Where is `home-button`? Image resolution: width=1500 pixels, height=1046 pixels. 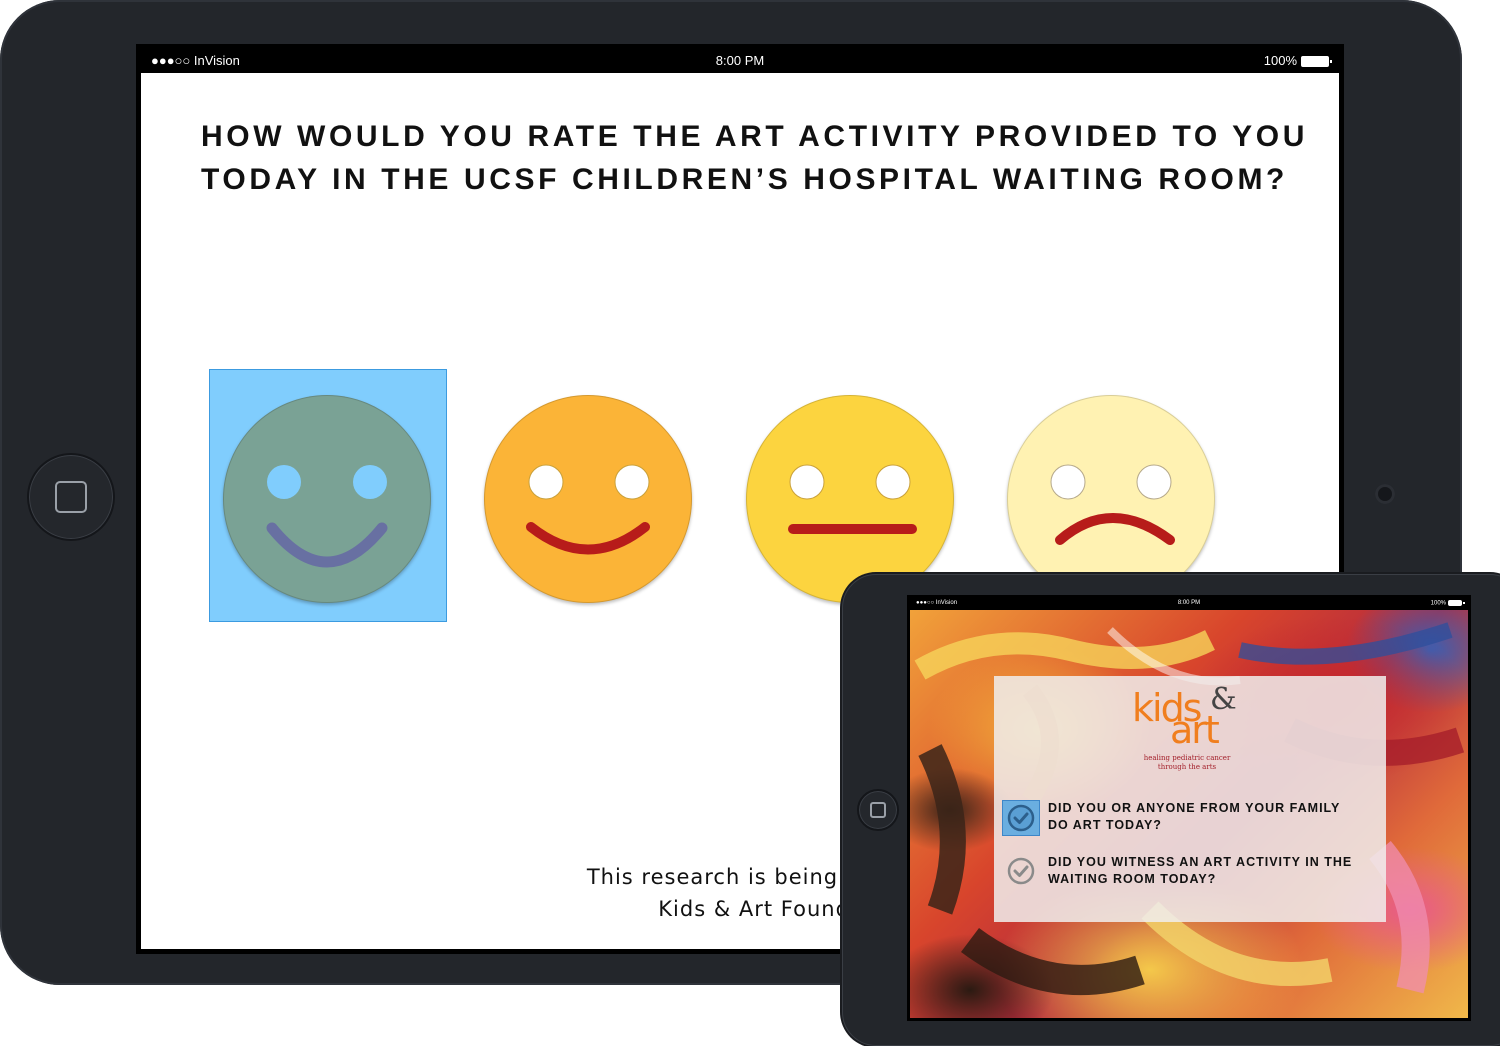
home-button is located at coordinates (71, 497).